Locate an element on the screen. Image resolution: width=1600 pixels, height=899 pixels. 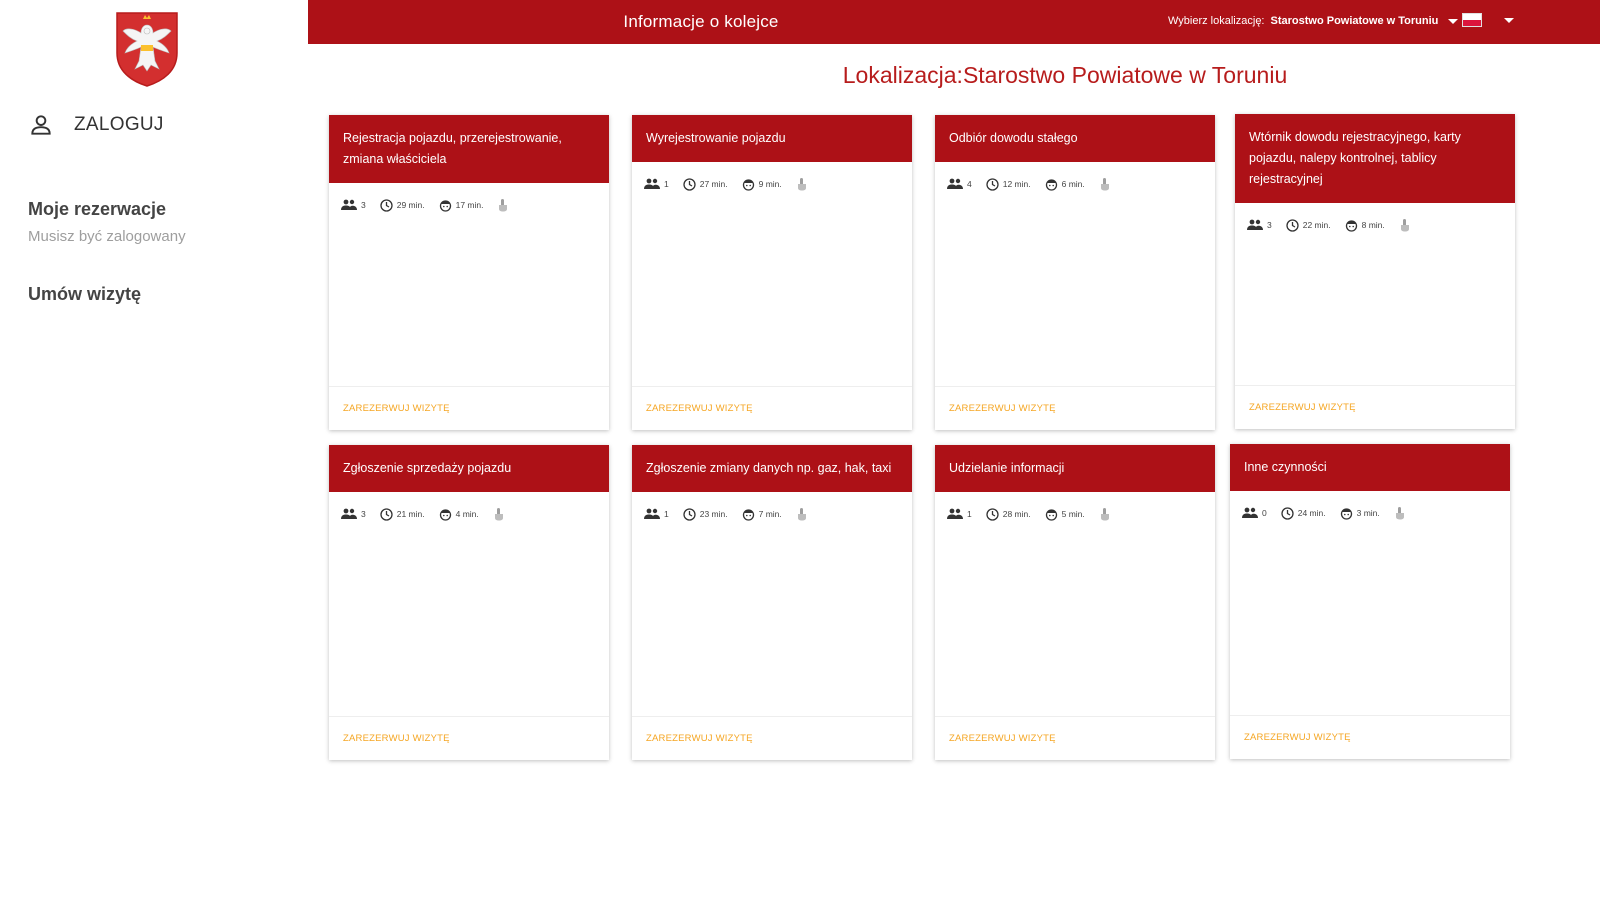
wait-time: 21 min. is located at coordinates (410, 514).